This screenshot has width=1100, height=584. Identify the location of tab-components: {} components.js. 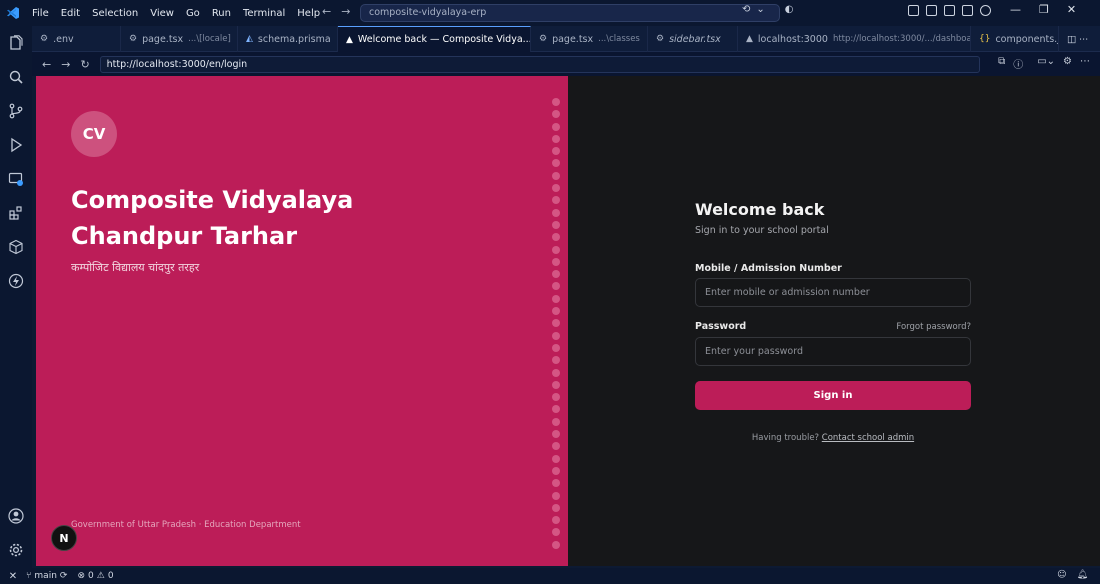
(1015, 39).